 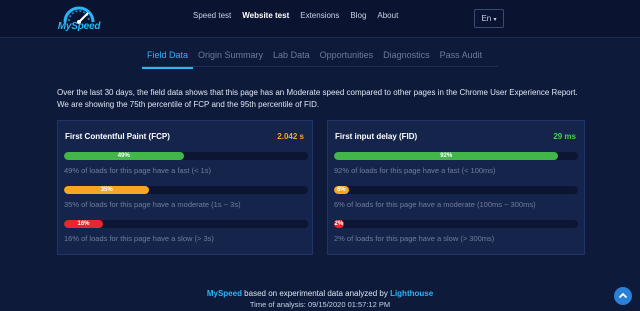 What do you see at coordinates (79, 26) in the screenshot?
I see `logo-text: MySpeed` at bounding box center [79, 26].